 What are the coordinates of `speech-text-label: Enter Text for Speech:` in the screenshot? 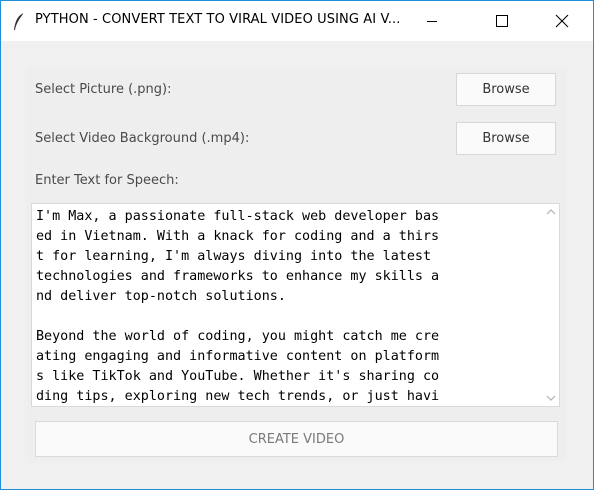 It's located at (107, 180).